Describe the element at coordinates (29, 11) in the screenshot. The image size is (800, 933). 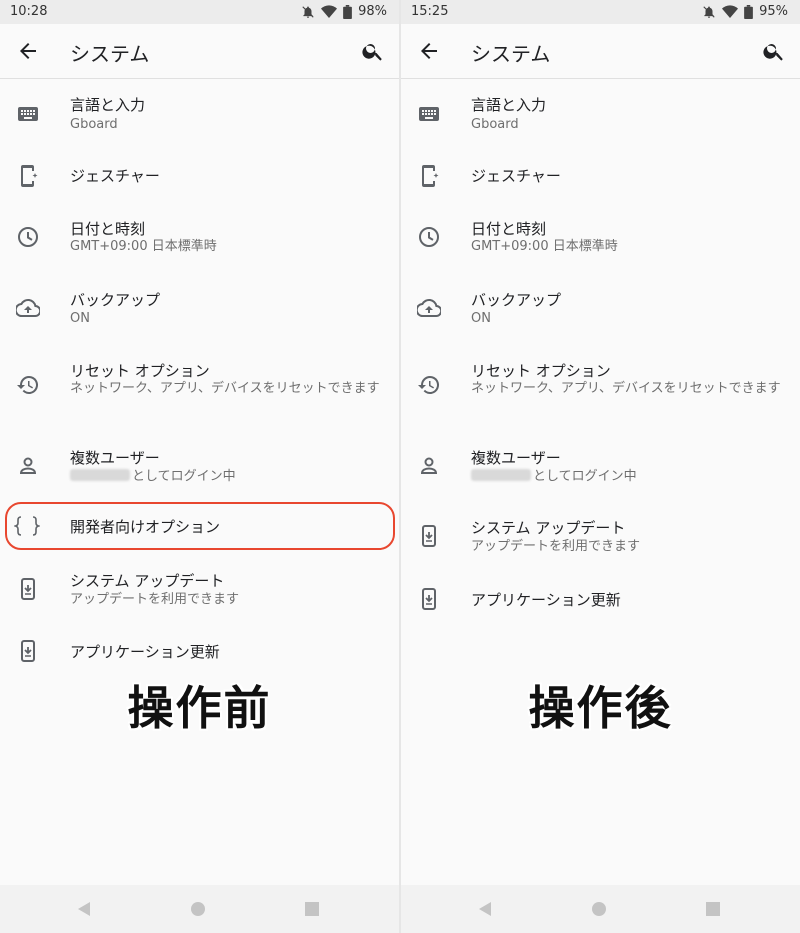
I see `status-time: 10:28` at that location.